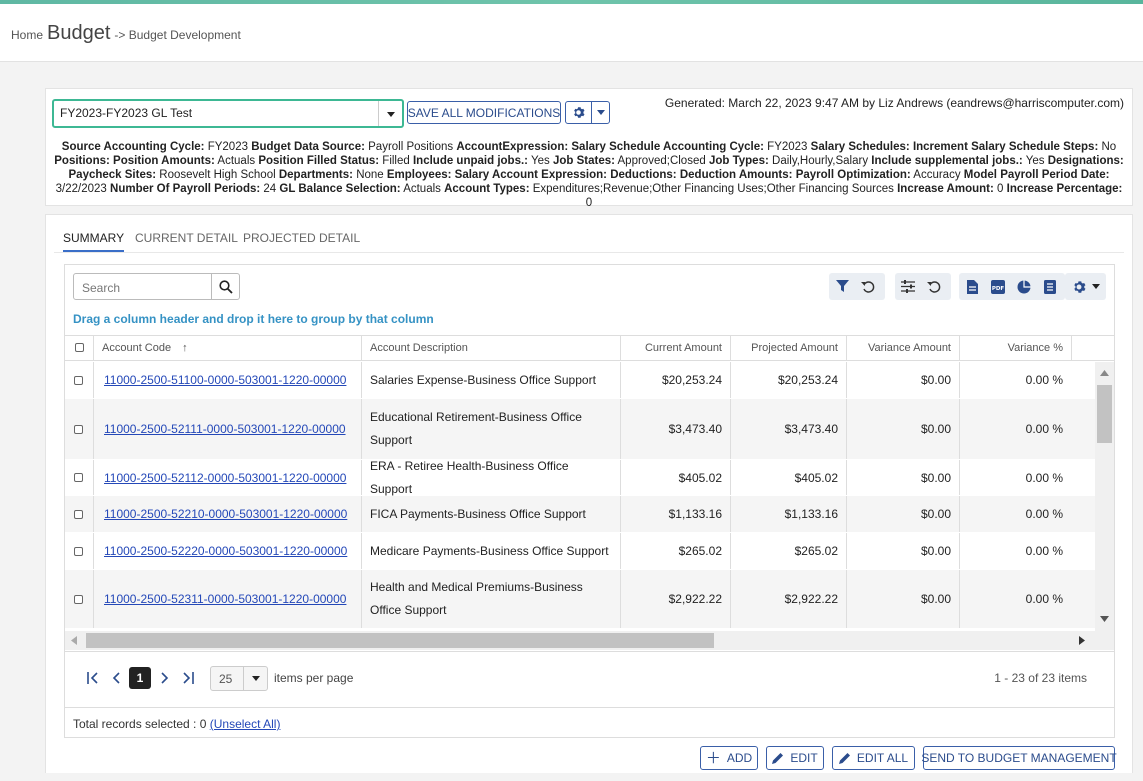 The width and height of the screenshot is (1143, 781). Describe the element at coordinates (79, 347) in the screenshot. I see `select-all-checkbox` at that location.